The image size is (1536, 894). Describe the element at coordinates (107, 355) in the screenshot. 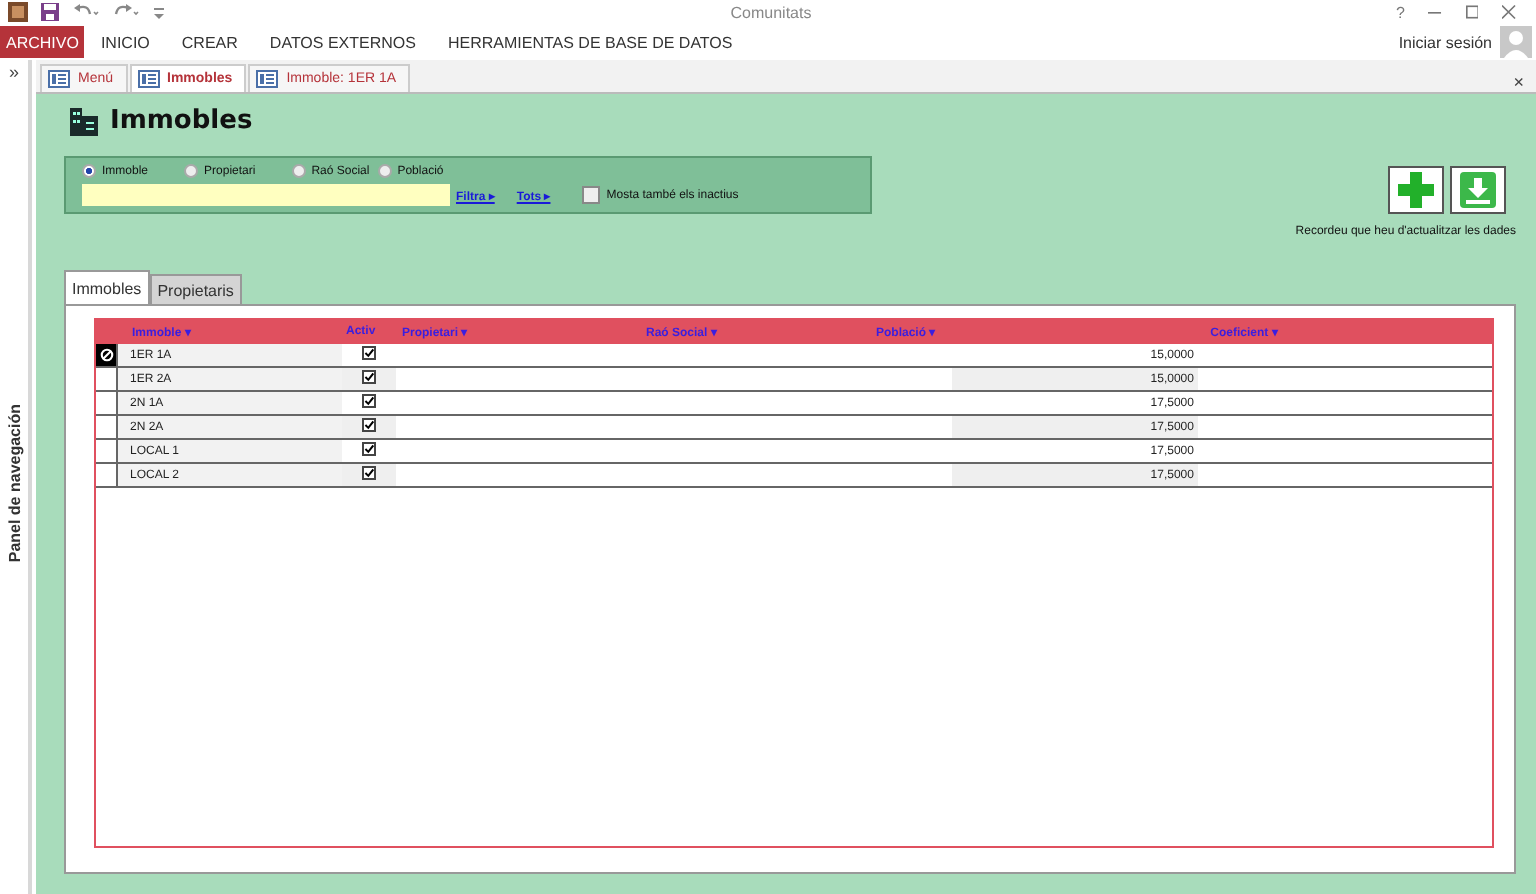

I see `row-selector` at that location.